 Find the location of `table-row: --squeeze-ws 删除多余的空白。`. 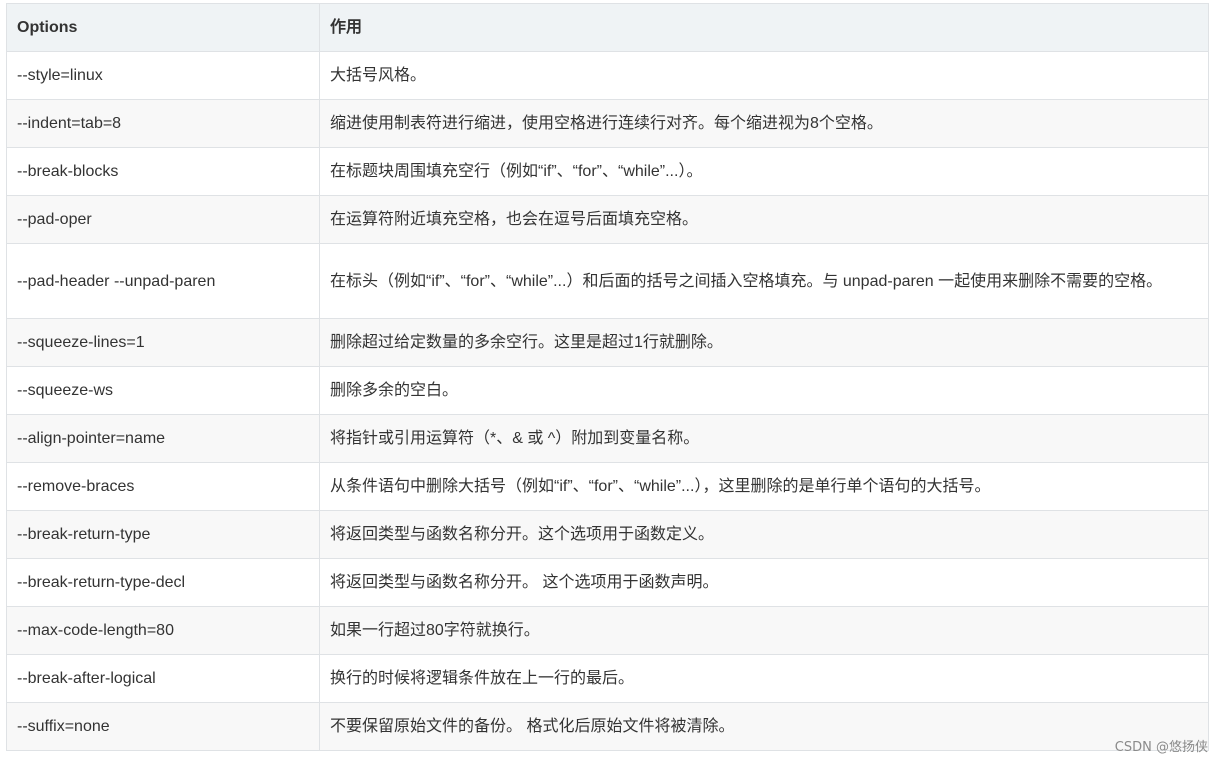

table-row: --squeeze-ws 删除多余的空白。 is located at coordinates (607, 390).